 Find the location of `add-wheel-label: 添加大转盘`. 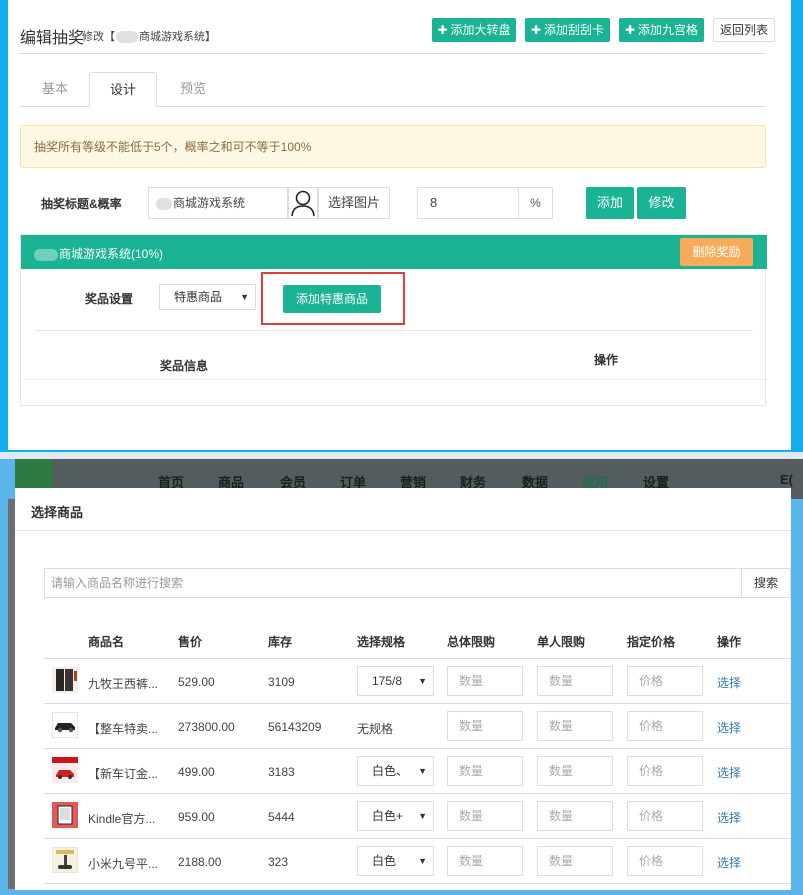

add-wheel-label: 添加大转盘 is located at coordinates (480, 30).